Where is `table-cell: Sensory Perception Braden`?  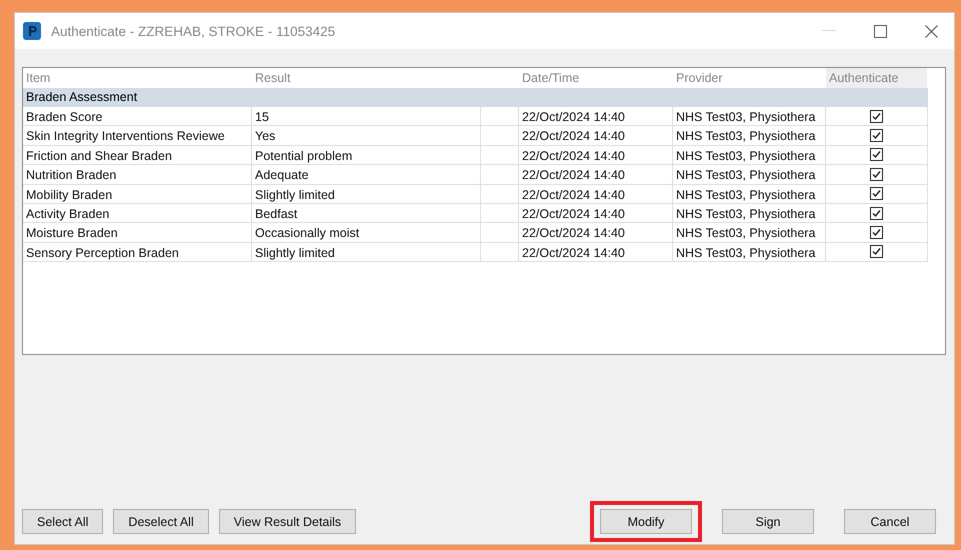 table-cell: Sensory Perception Braden is located at coordinates (137, 252).